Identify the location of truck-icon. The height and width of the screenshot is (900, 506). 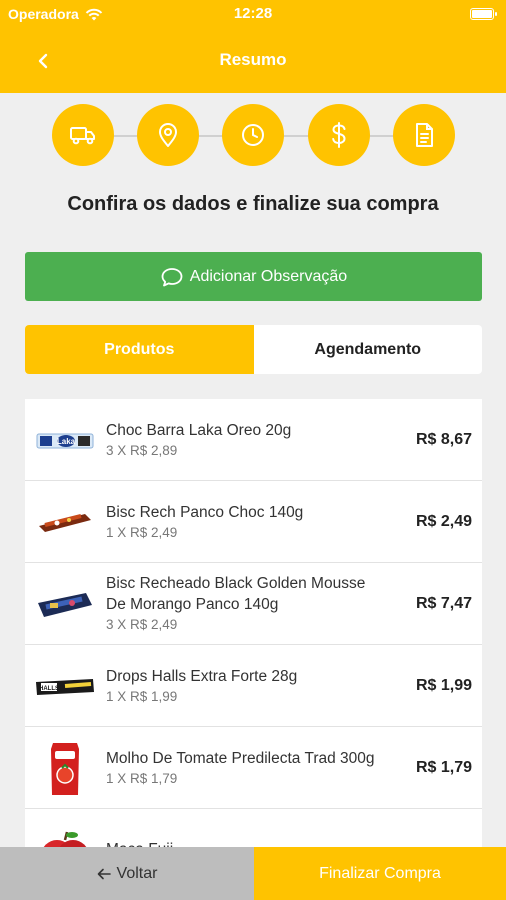
(82, 136).